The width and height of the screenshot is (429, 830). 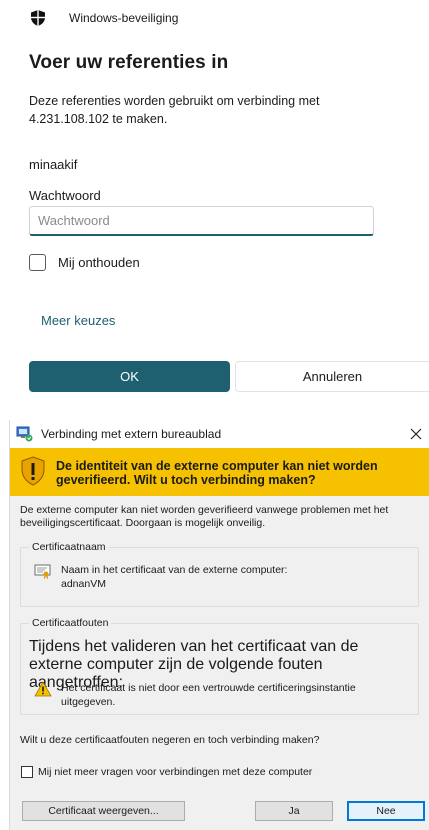 I want to click on page-title: Voer uw referenties in, so click(x=129, y=62).